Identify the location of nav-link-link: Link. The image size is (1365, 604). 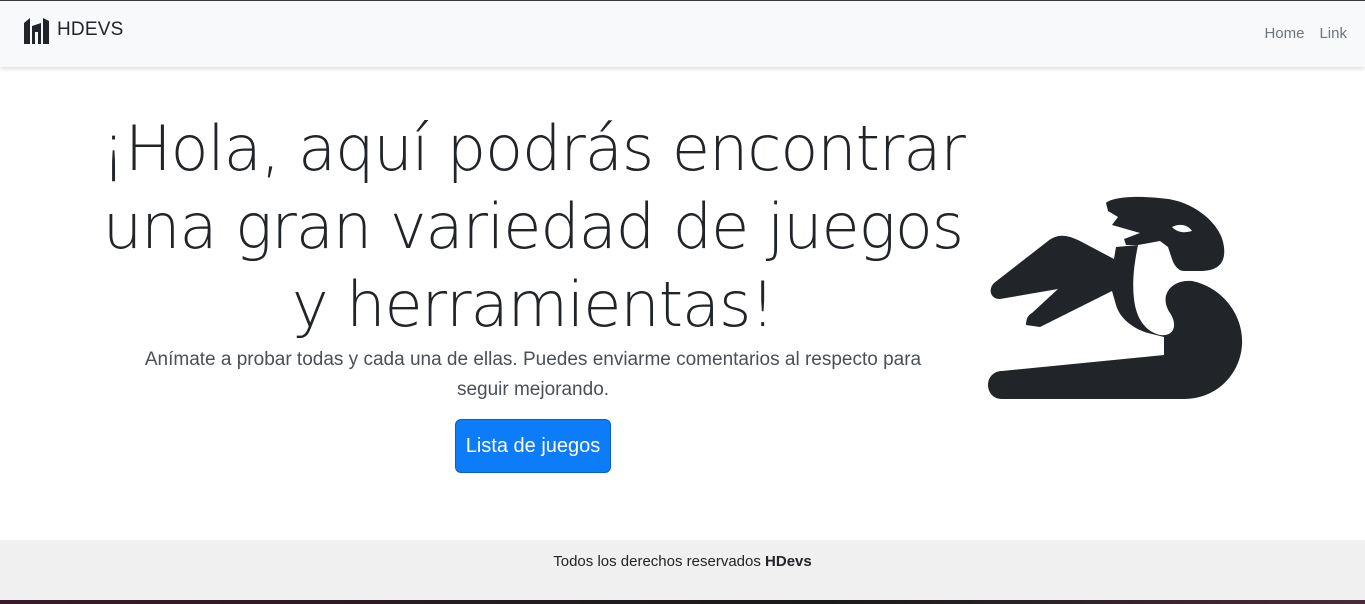
(1333, 33).